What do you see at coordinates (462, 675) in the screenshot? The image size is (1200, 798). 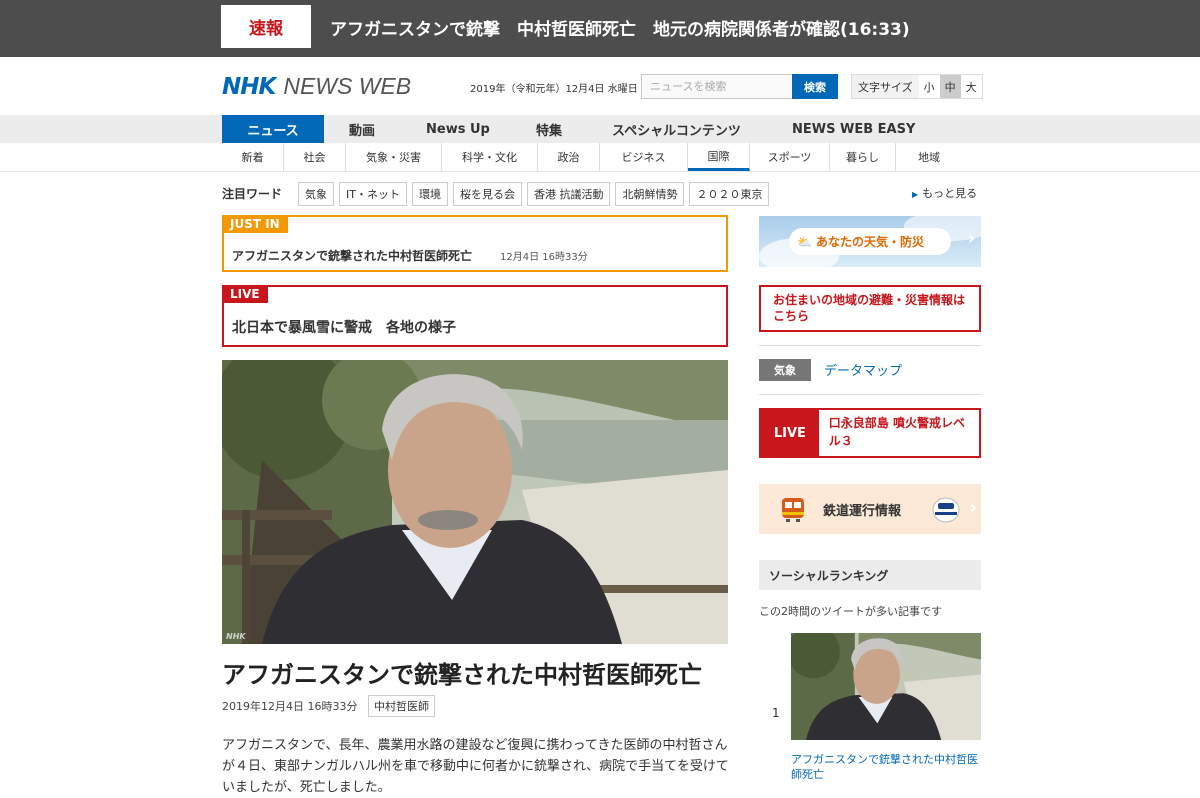 I see `article-title: アフガニスタンで銃撃された中村哲医師死亡` at bounding box center [462, 675].